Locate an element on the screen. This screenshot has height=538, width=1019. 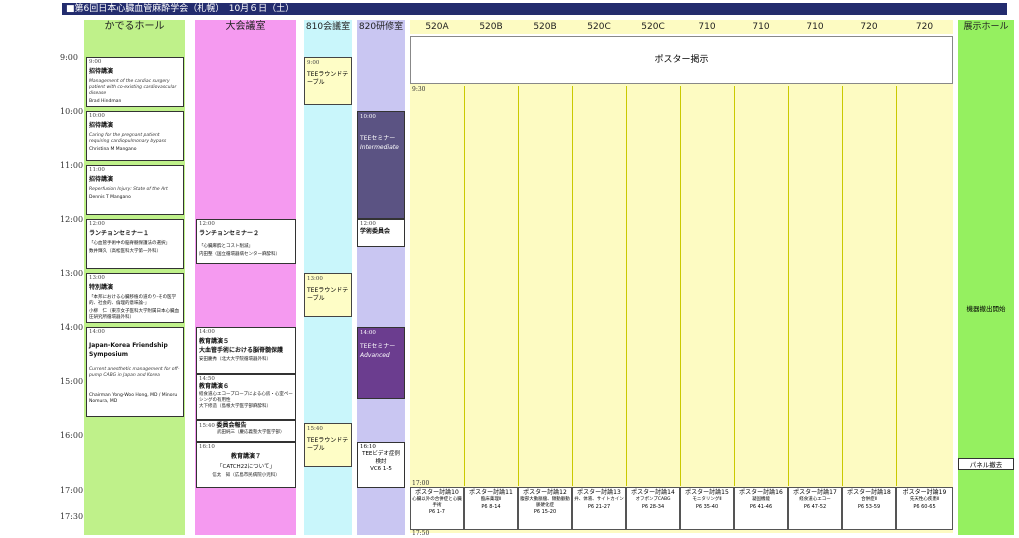
poster-end-time: 17:50 is located at coordinates (421, 533).